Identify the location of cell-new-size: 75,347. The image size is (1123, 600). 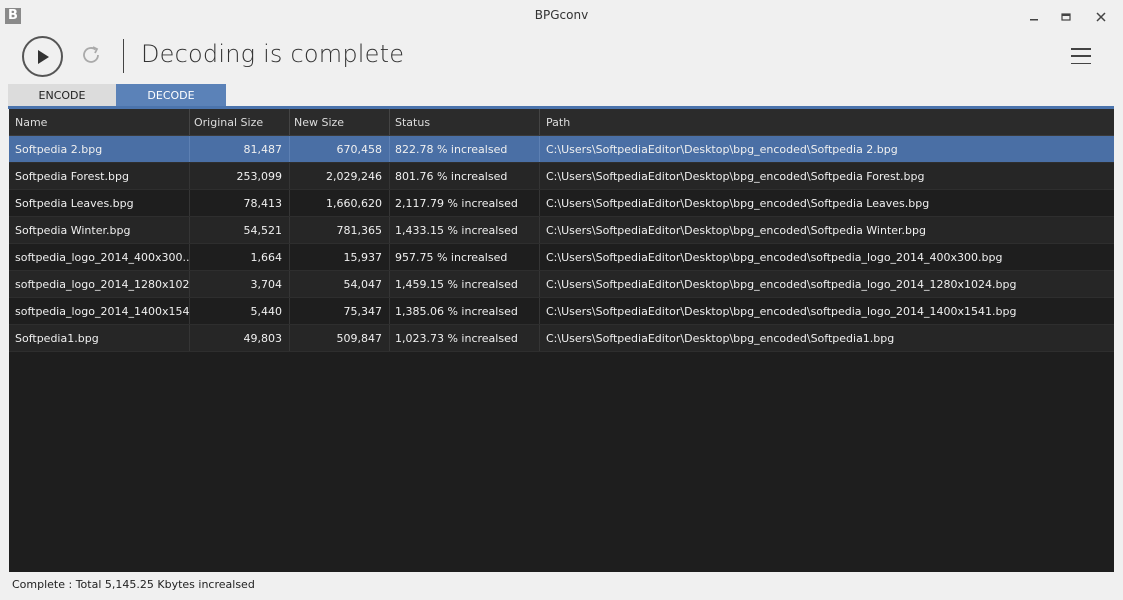
(340, 311).